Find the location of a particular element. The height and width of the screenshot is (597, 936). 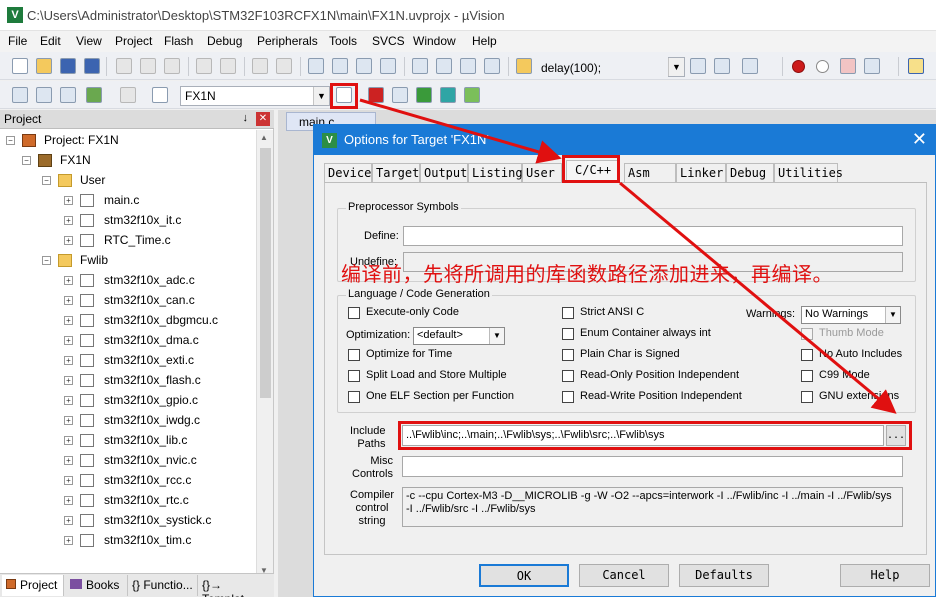

prev-bookmark-icon is located at coordinates (340, 66).